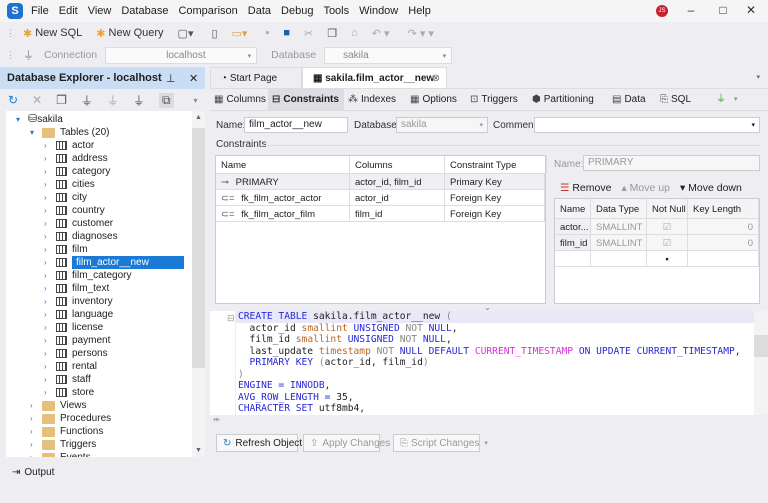  I want to click on menu-help: Help, so click(419, 11).